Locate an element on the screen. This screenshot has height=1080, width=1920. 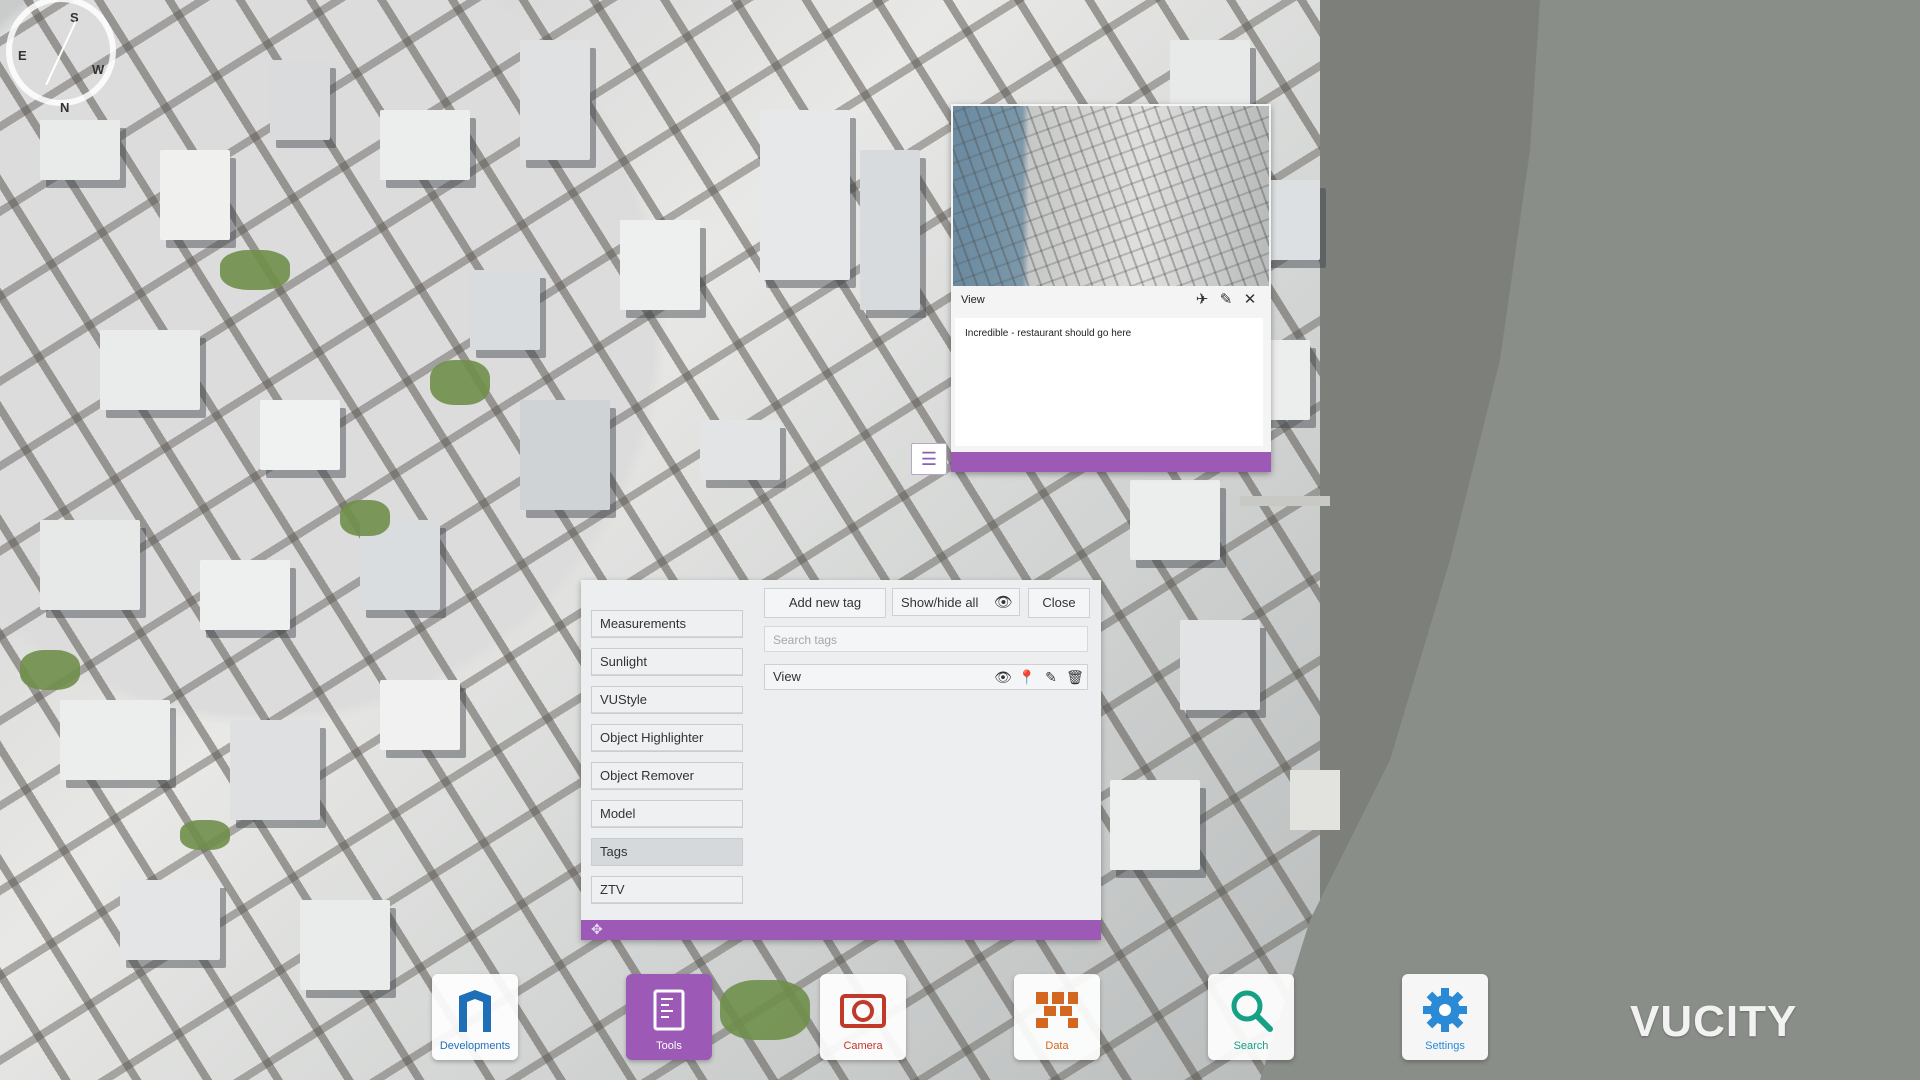
menu-item-tags: Tags is located at coordinates (667, 852).